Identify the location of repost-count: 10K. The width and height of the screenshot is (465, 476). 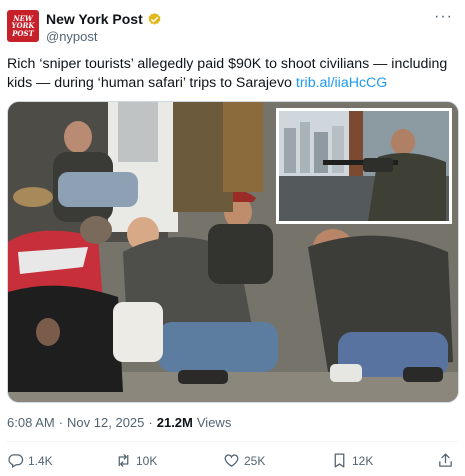
(147, 460).